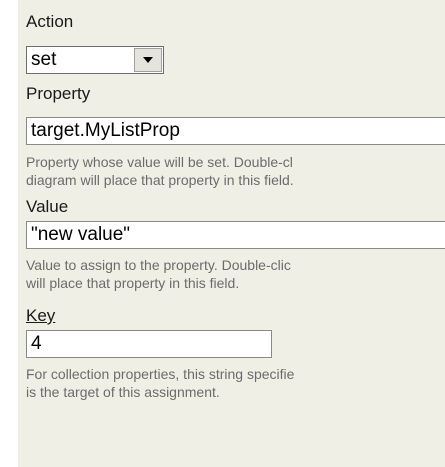  I want to click on action-select-value: set, so click(44, 59).